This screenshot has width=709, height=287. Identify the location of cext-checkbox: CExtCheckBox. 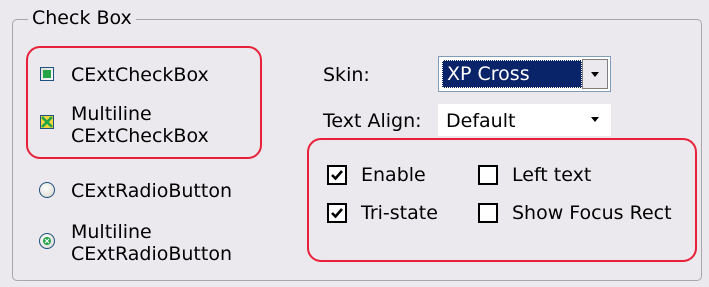
(142, 75).